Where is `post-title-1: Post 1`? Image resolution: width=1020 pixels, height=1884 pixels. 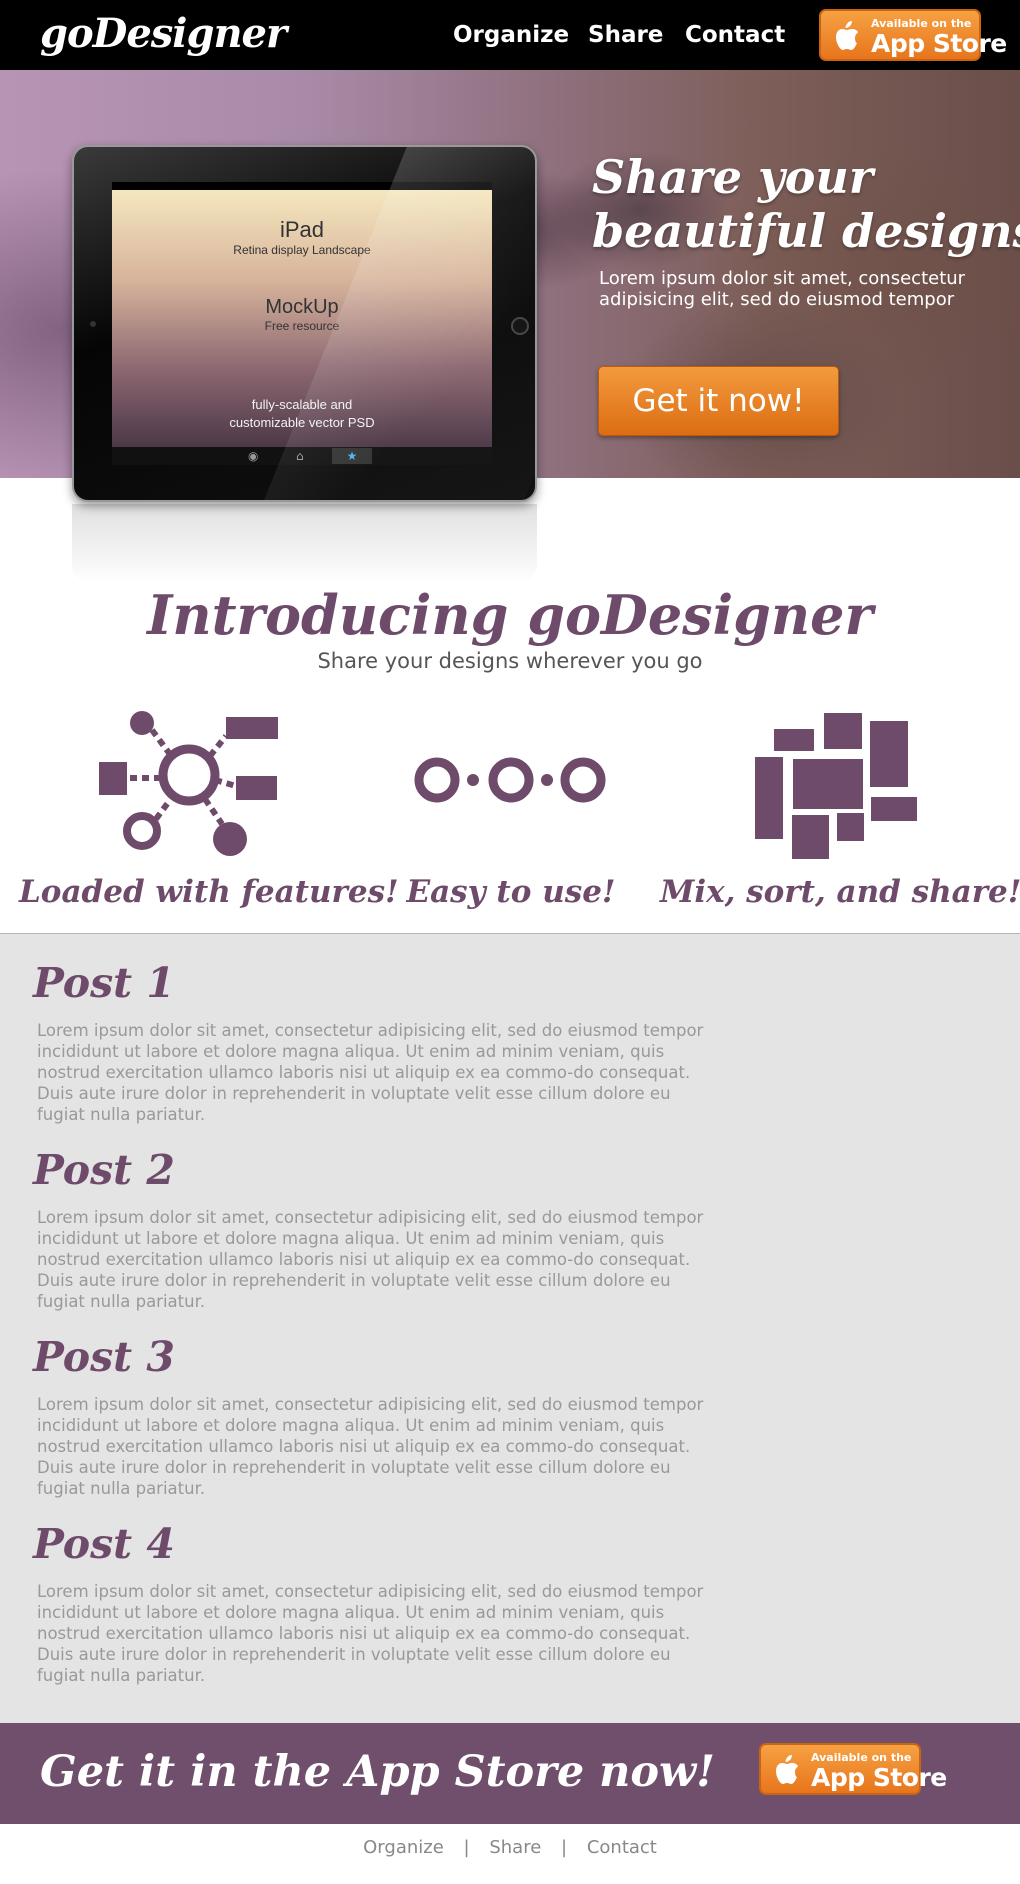 post-title-1: Post 1 is located at coordinates (104, 983).